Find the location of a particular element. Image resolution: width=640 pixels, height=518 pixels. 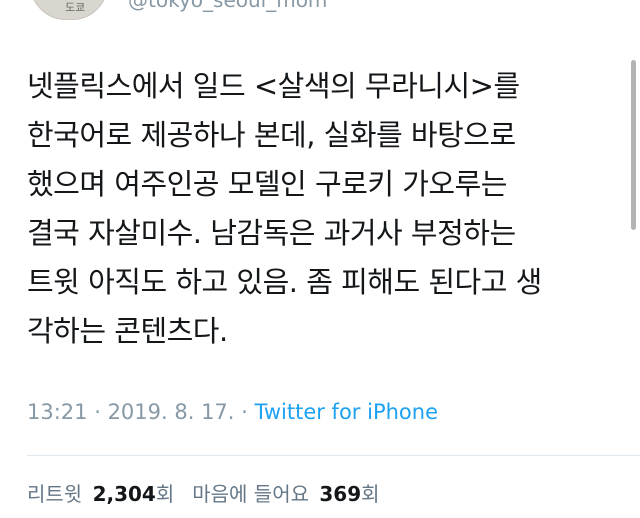

likes-count: 369 is located at coordinates (340, 494).